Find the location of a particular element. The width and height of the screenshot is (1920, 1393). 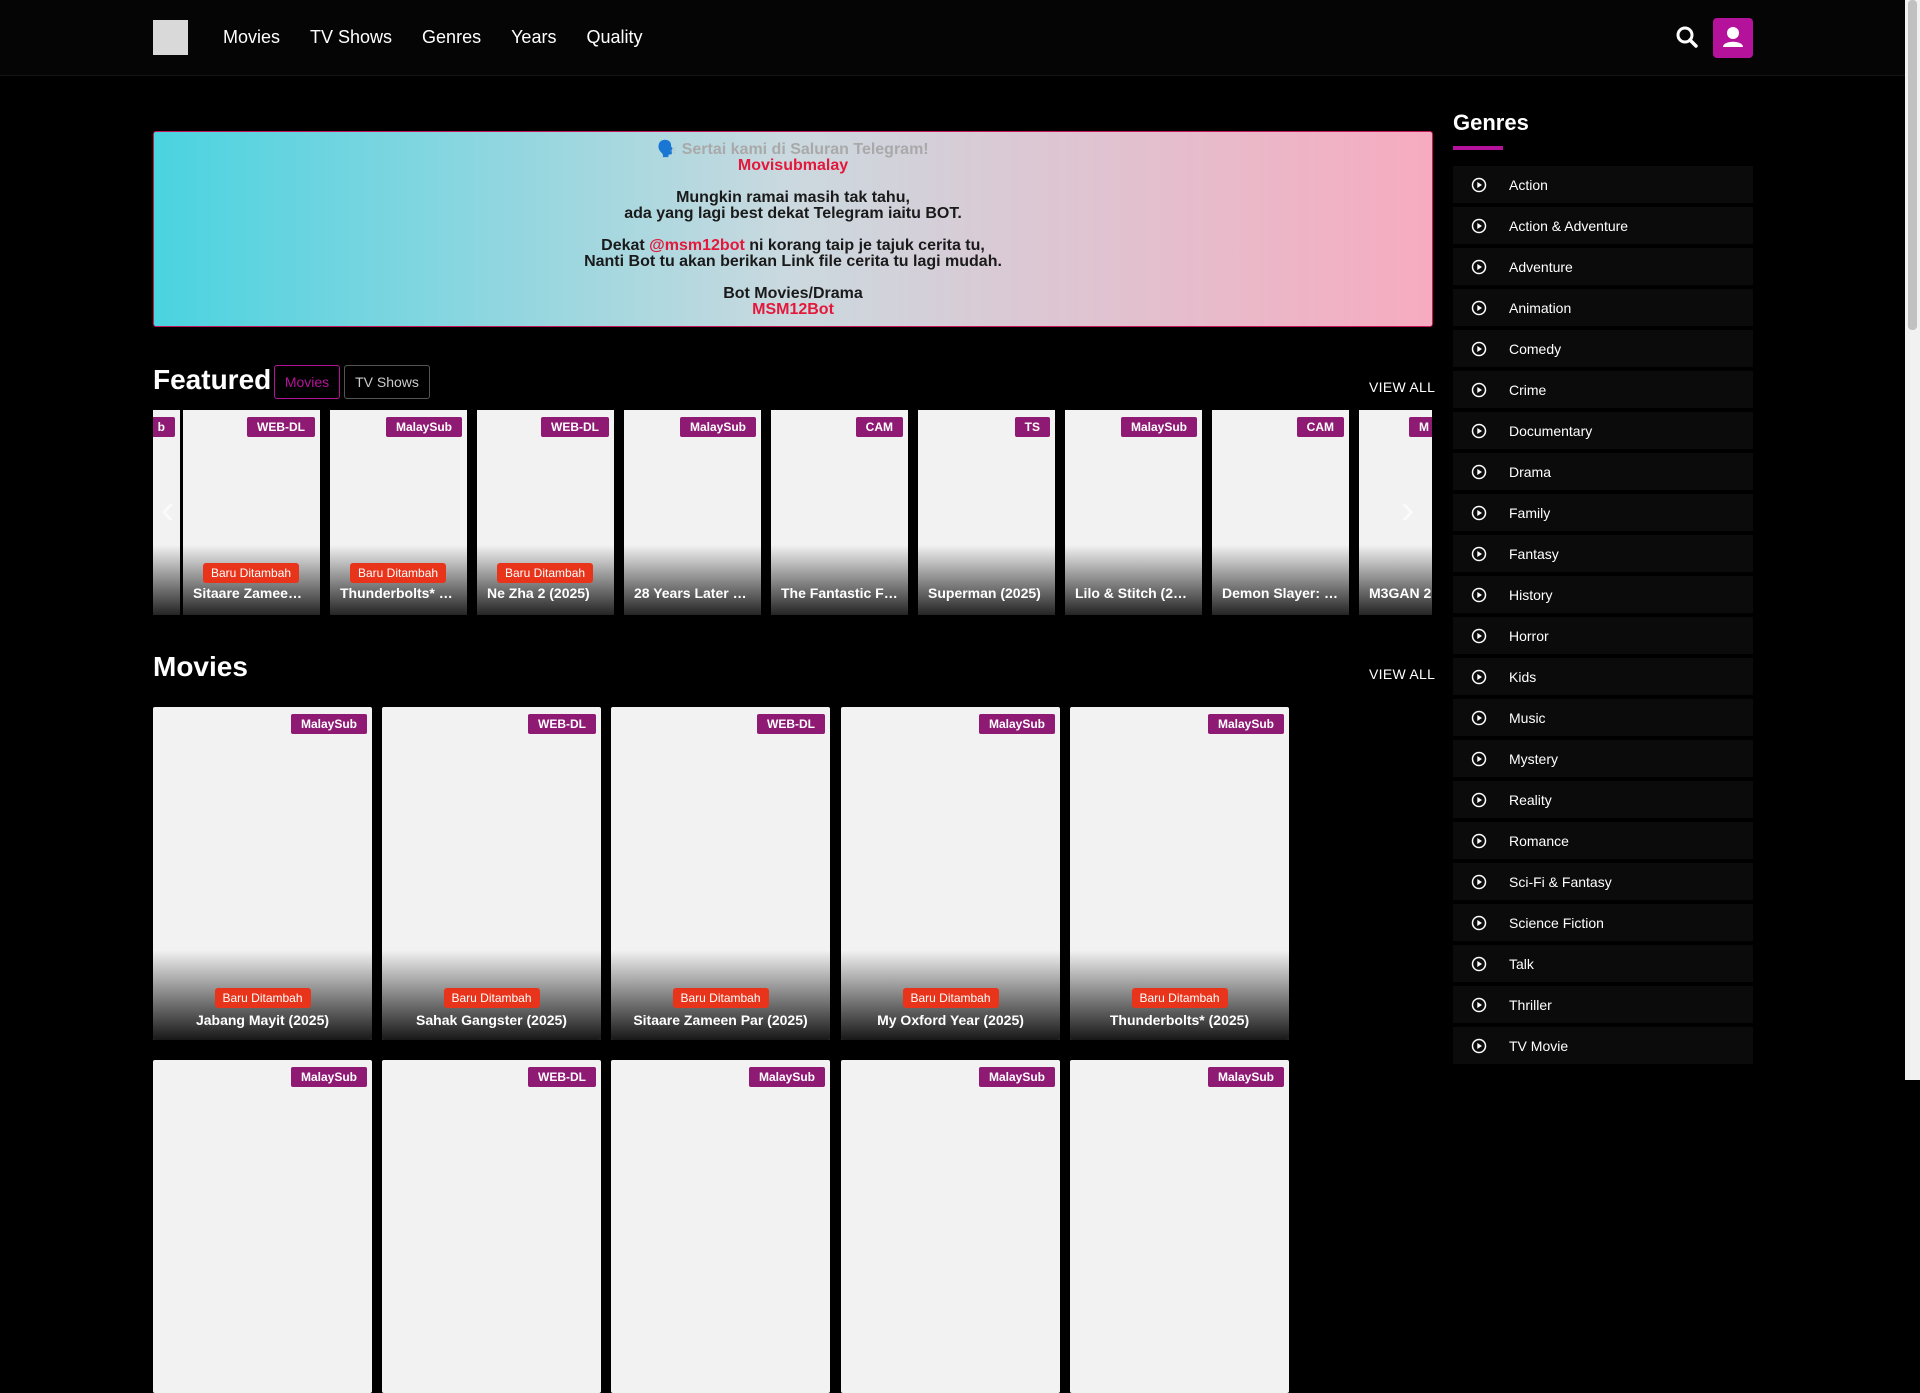

genre-item: Comedy is located at coordinates (1603, 348).